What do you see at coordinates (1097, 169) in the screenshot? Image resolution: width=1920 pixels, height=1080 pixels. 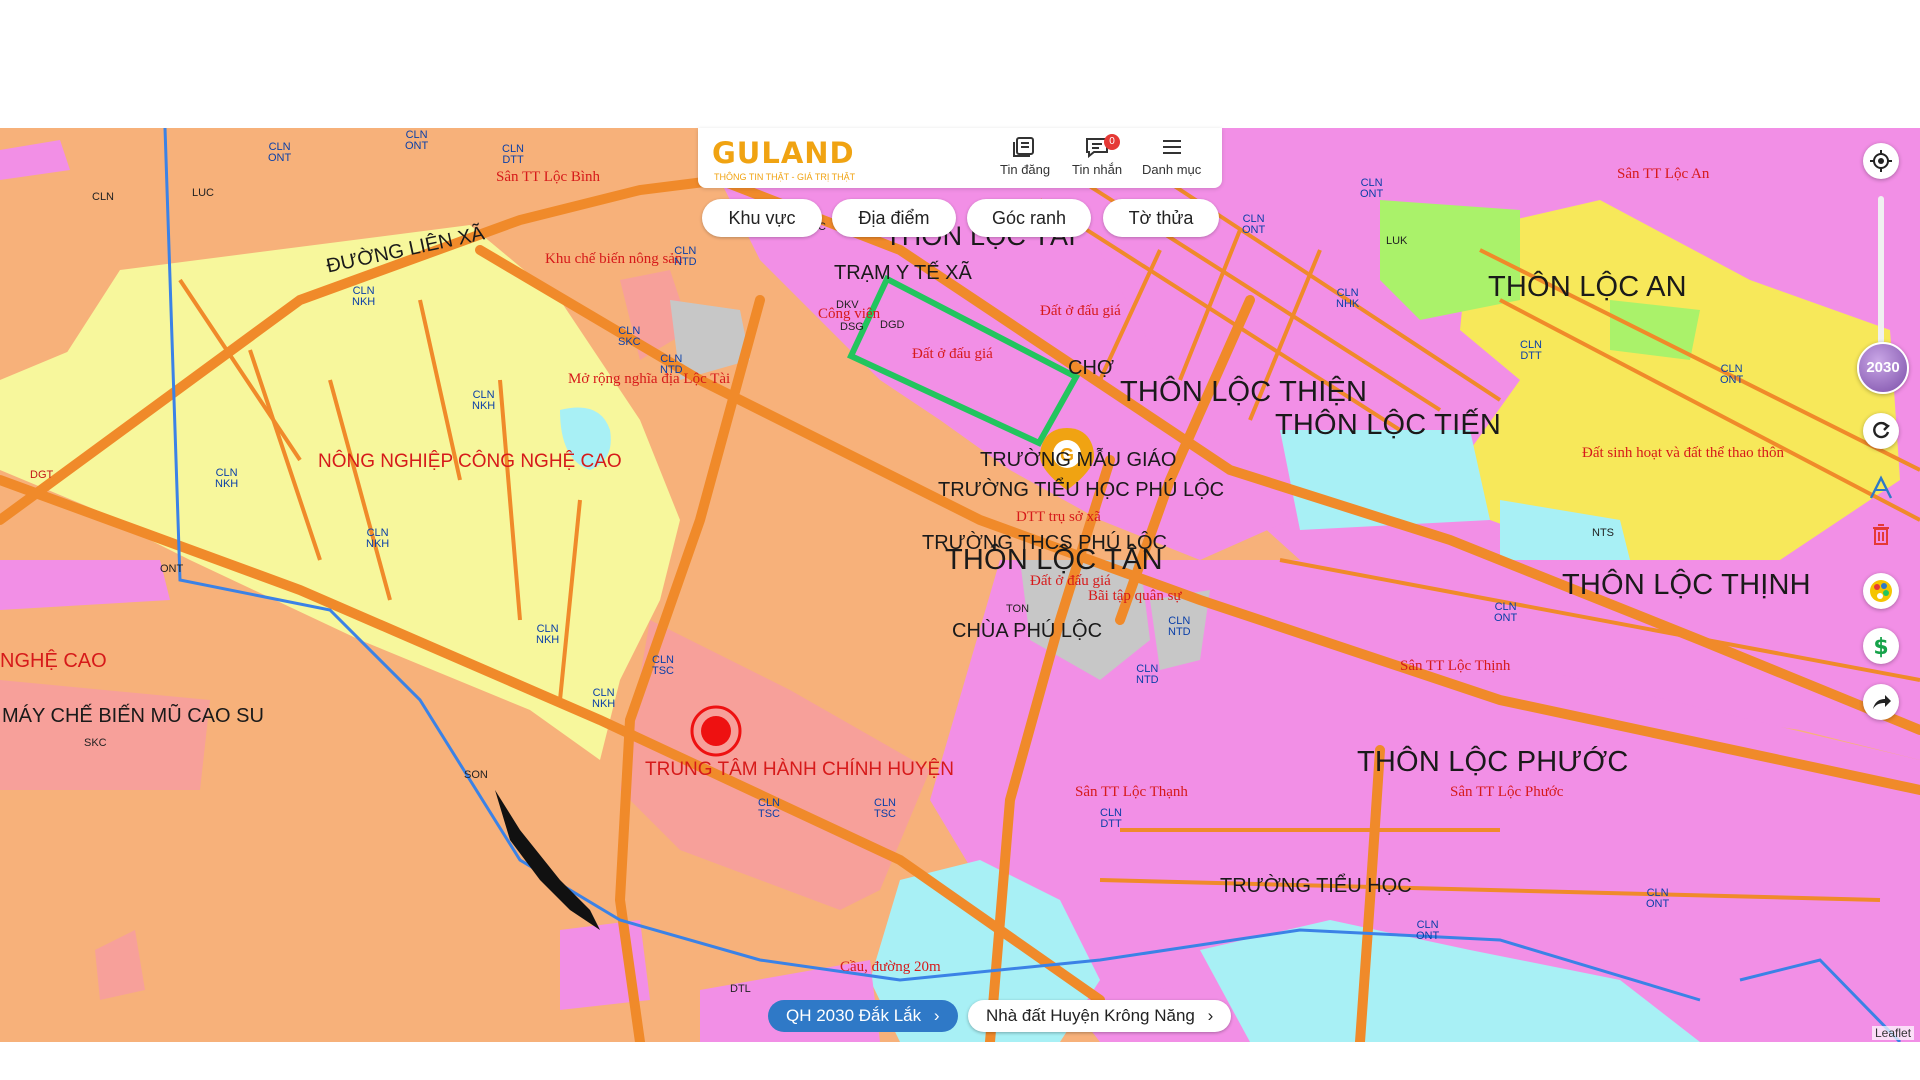 I see `nav-messages-label: Tin nhắn` at bounding box center [1097, 169].